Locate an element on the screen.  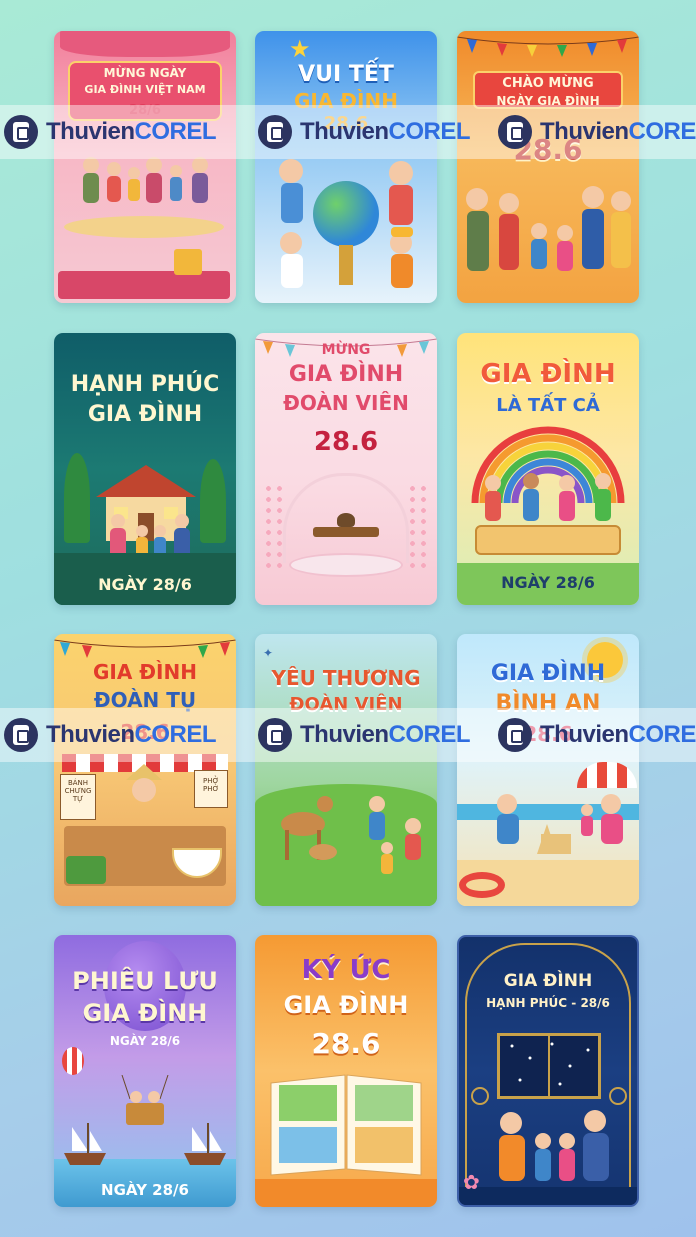
card-title-line2: HẠNH PHÚC - 28/6 is located at coordinates (548, 1003).